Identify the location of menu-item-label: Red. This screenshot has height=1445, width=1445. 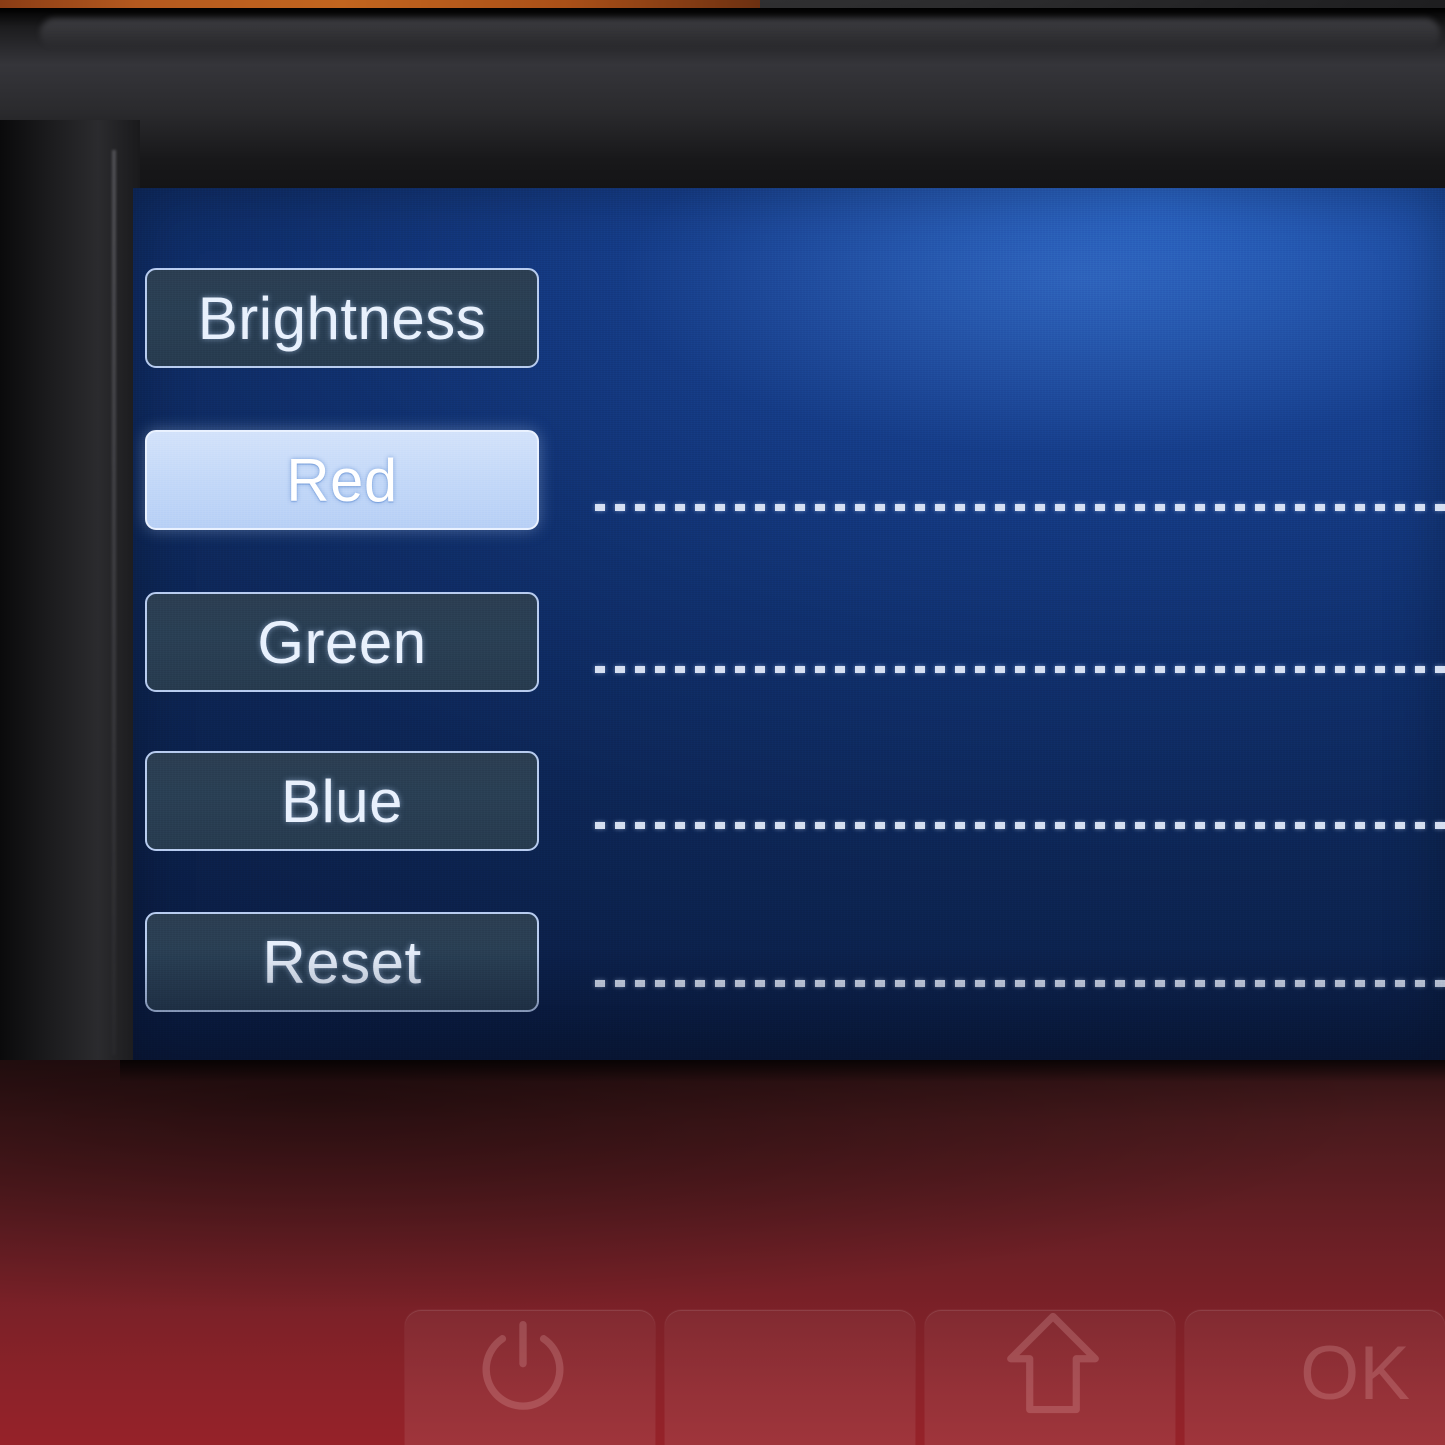
(342, 480).